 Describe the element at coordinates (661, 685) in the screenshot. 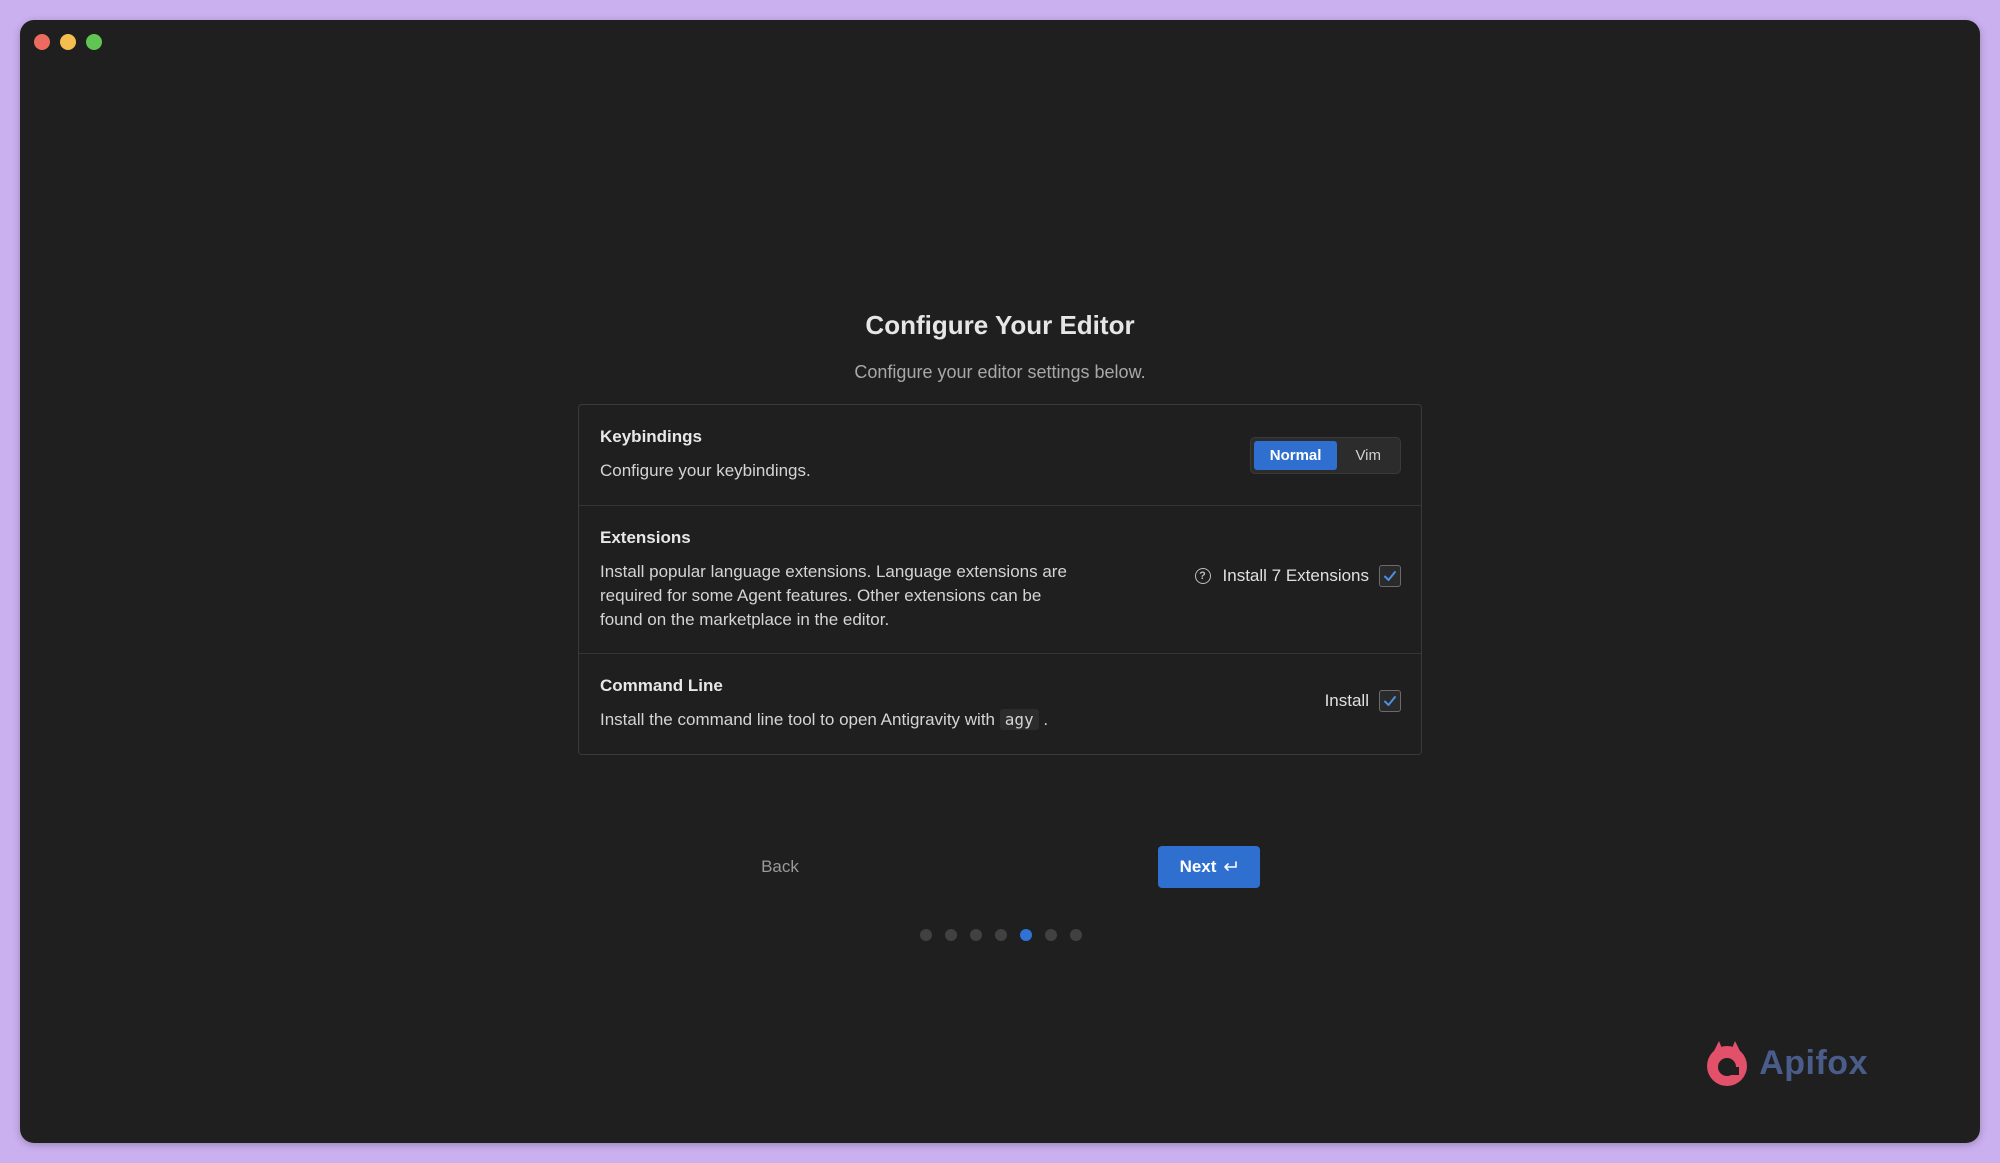

I see `command-line-title: Command Line` at that location.